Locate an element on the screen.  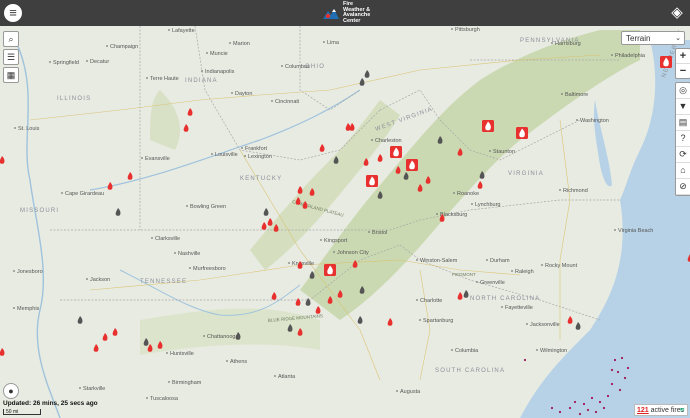
search-icon: ⌕ is located at coordinates (11, 39).